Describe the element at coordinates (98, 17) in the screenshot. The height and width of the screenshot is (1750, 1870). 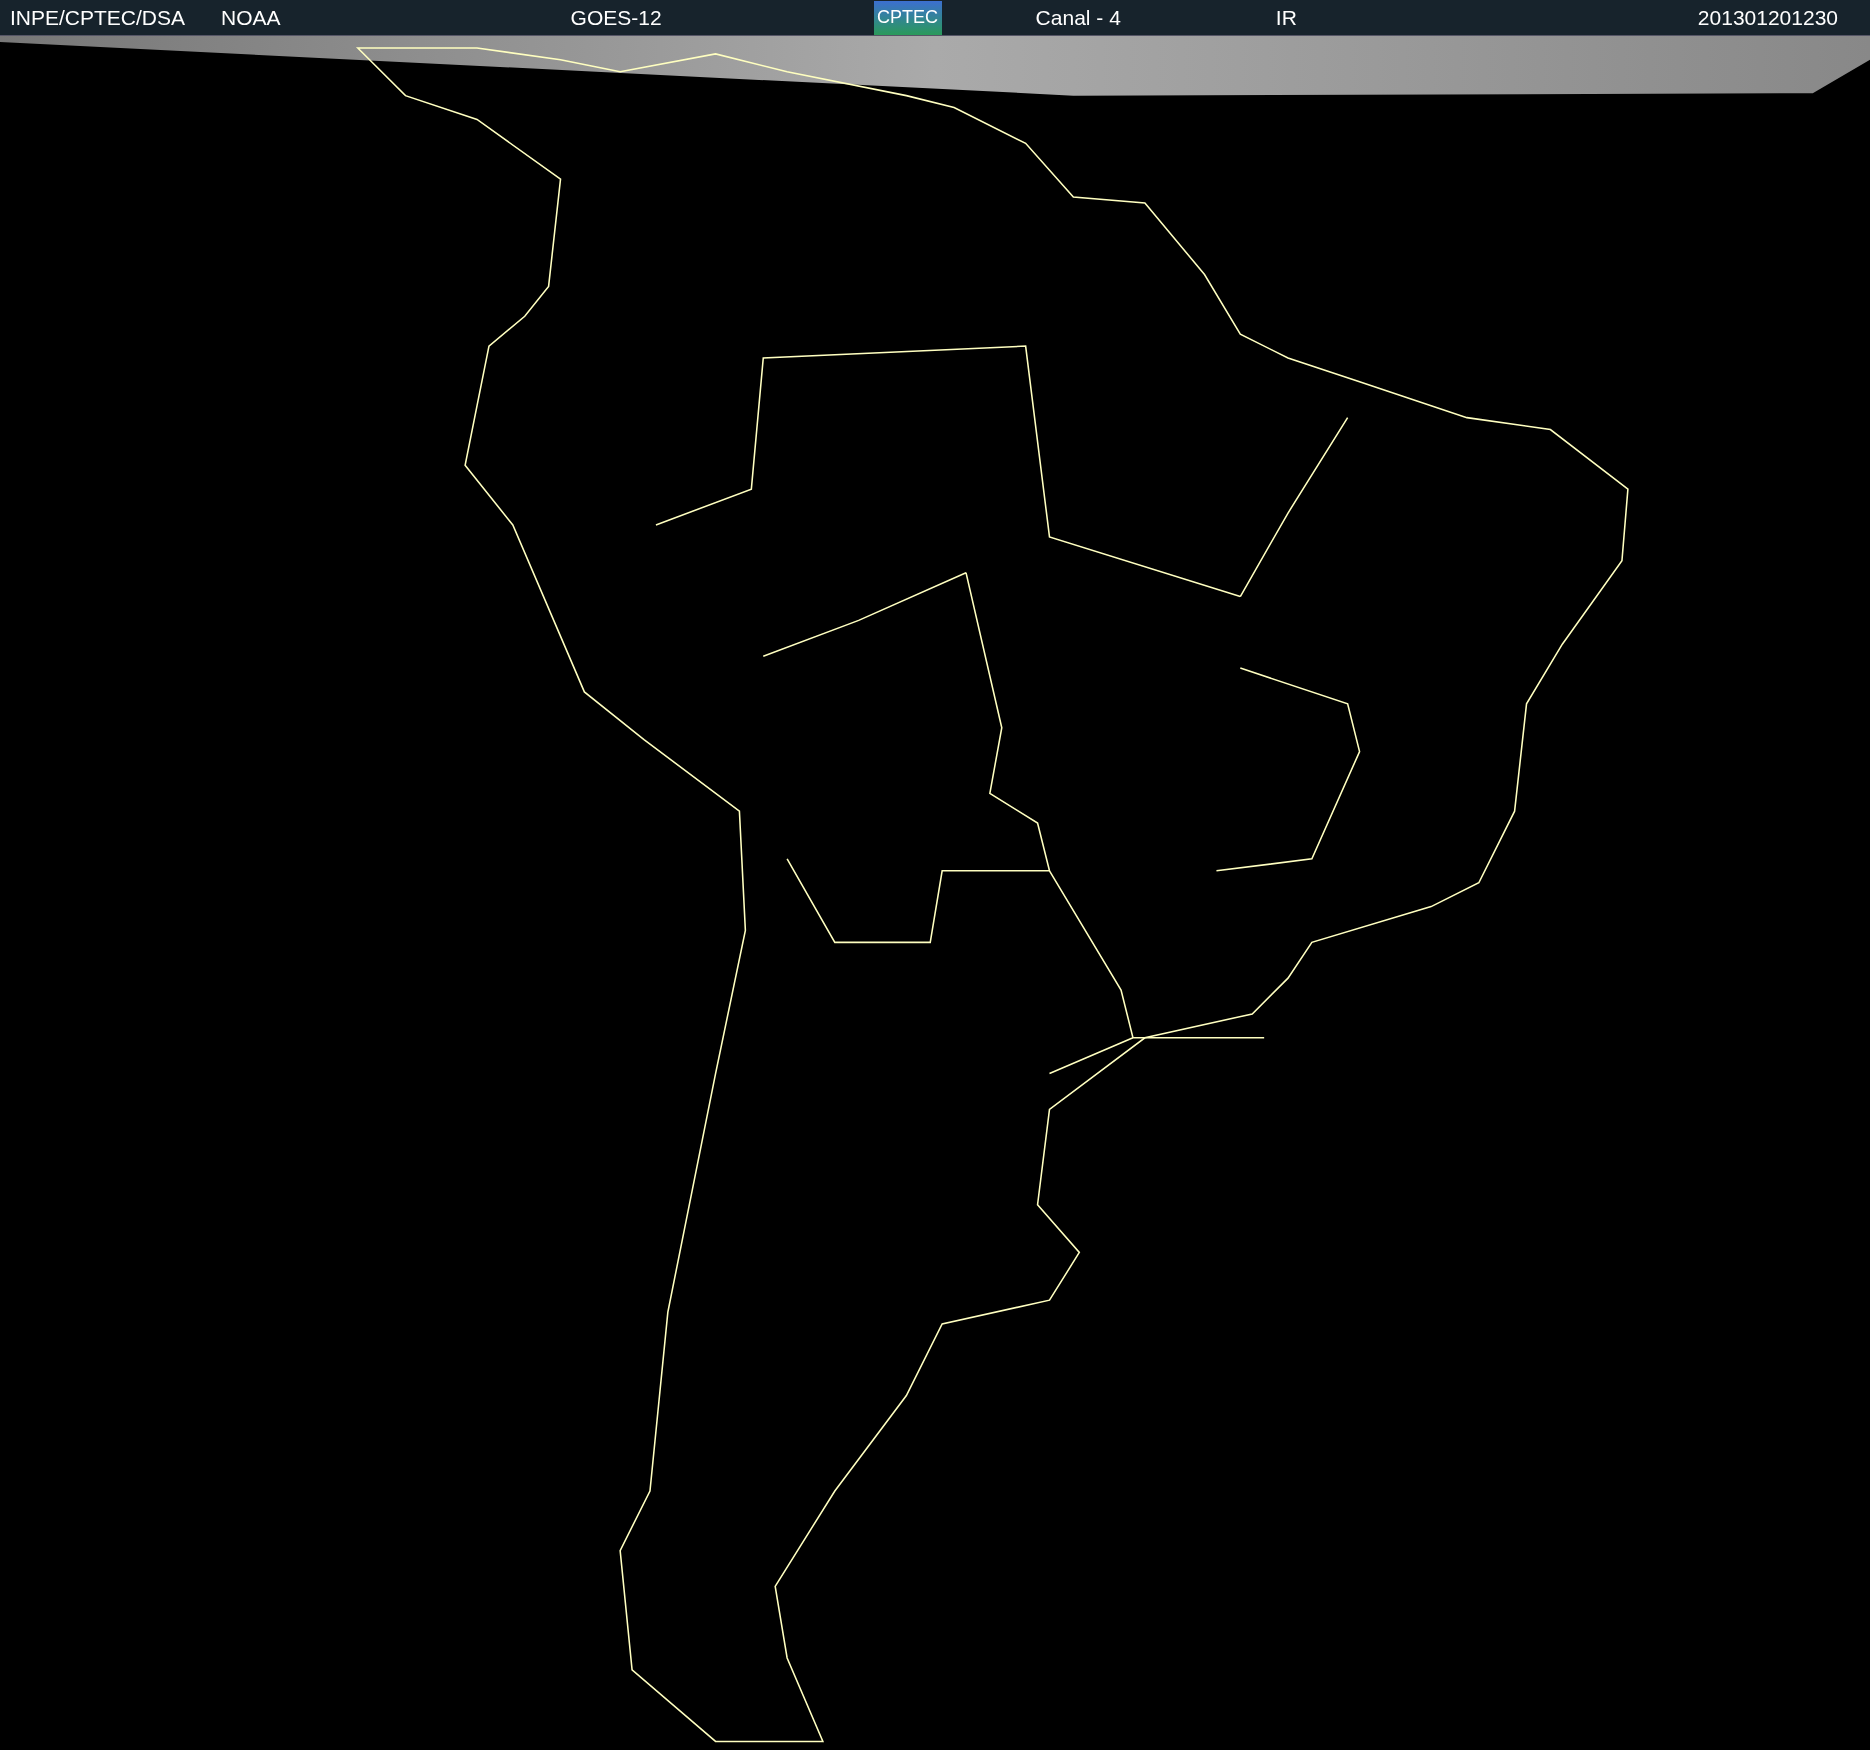
I see `agency-label: INPE/CPTEC/DSA` at that location.